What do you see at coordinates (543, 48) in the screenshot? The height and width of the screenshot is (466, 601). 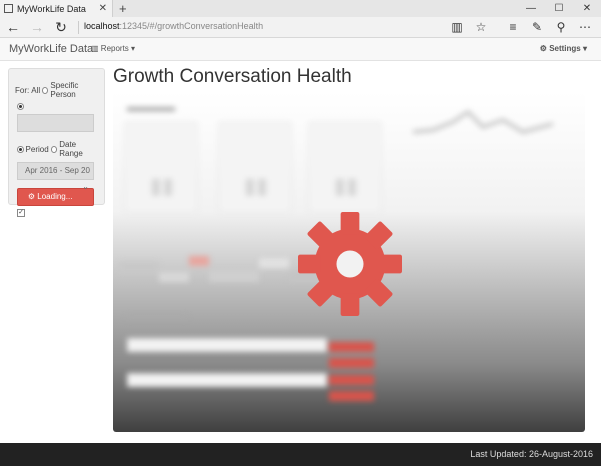 I see `gear-small-icon: ⚙` at bounding box center [543, 48].